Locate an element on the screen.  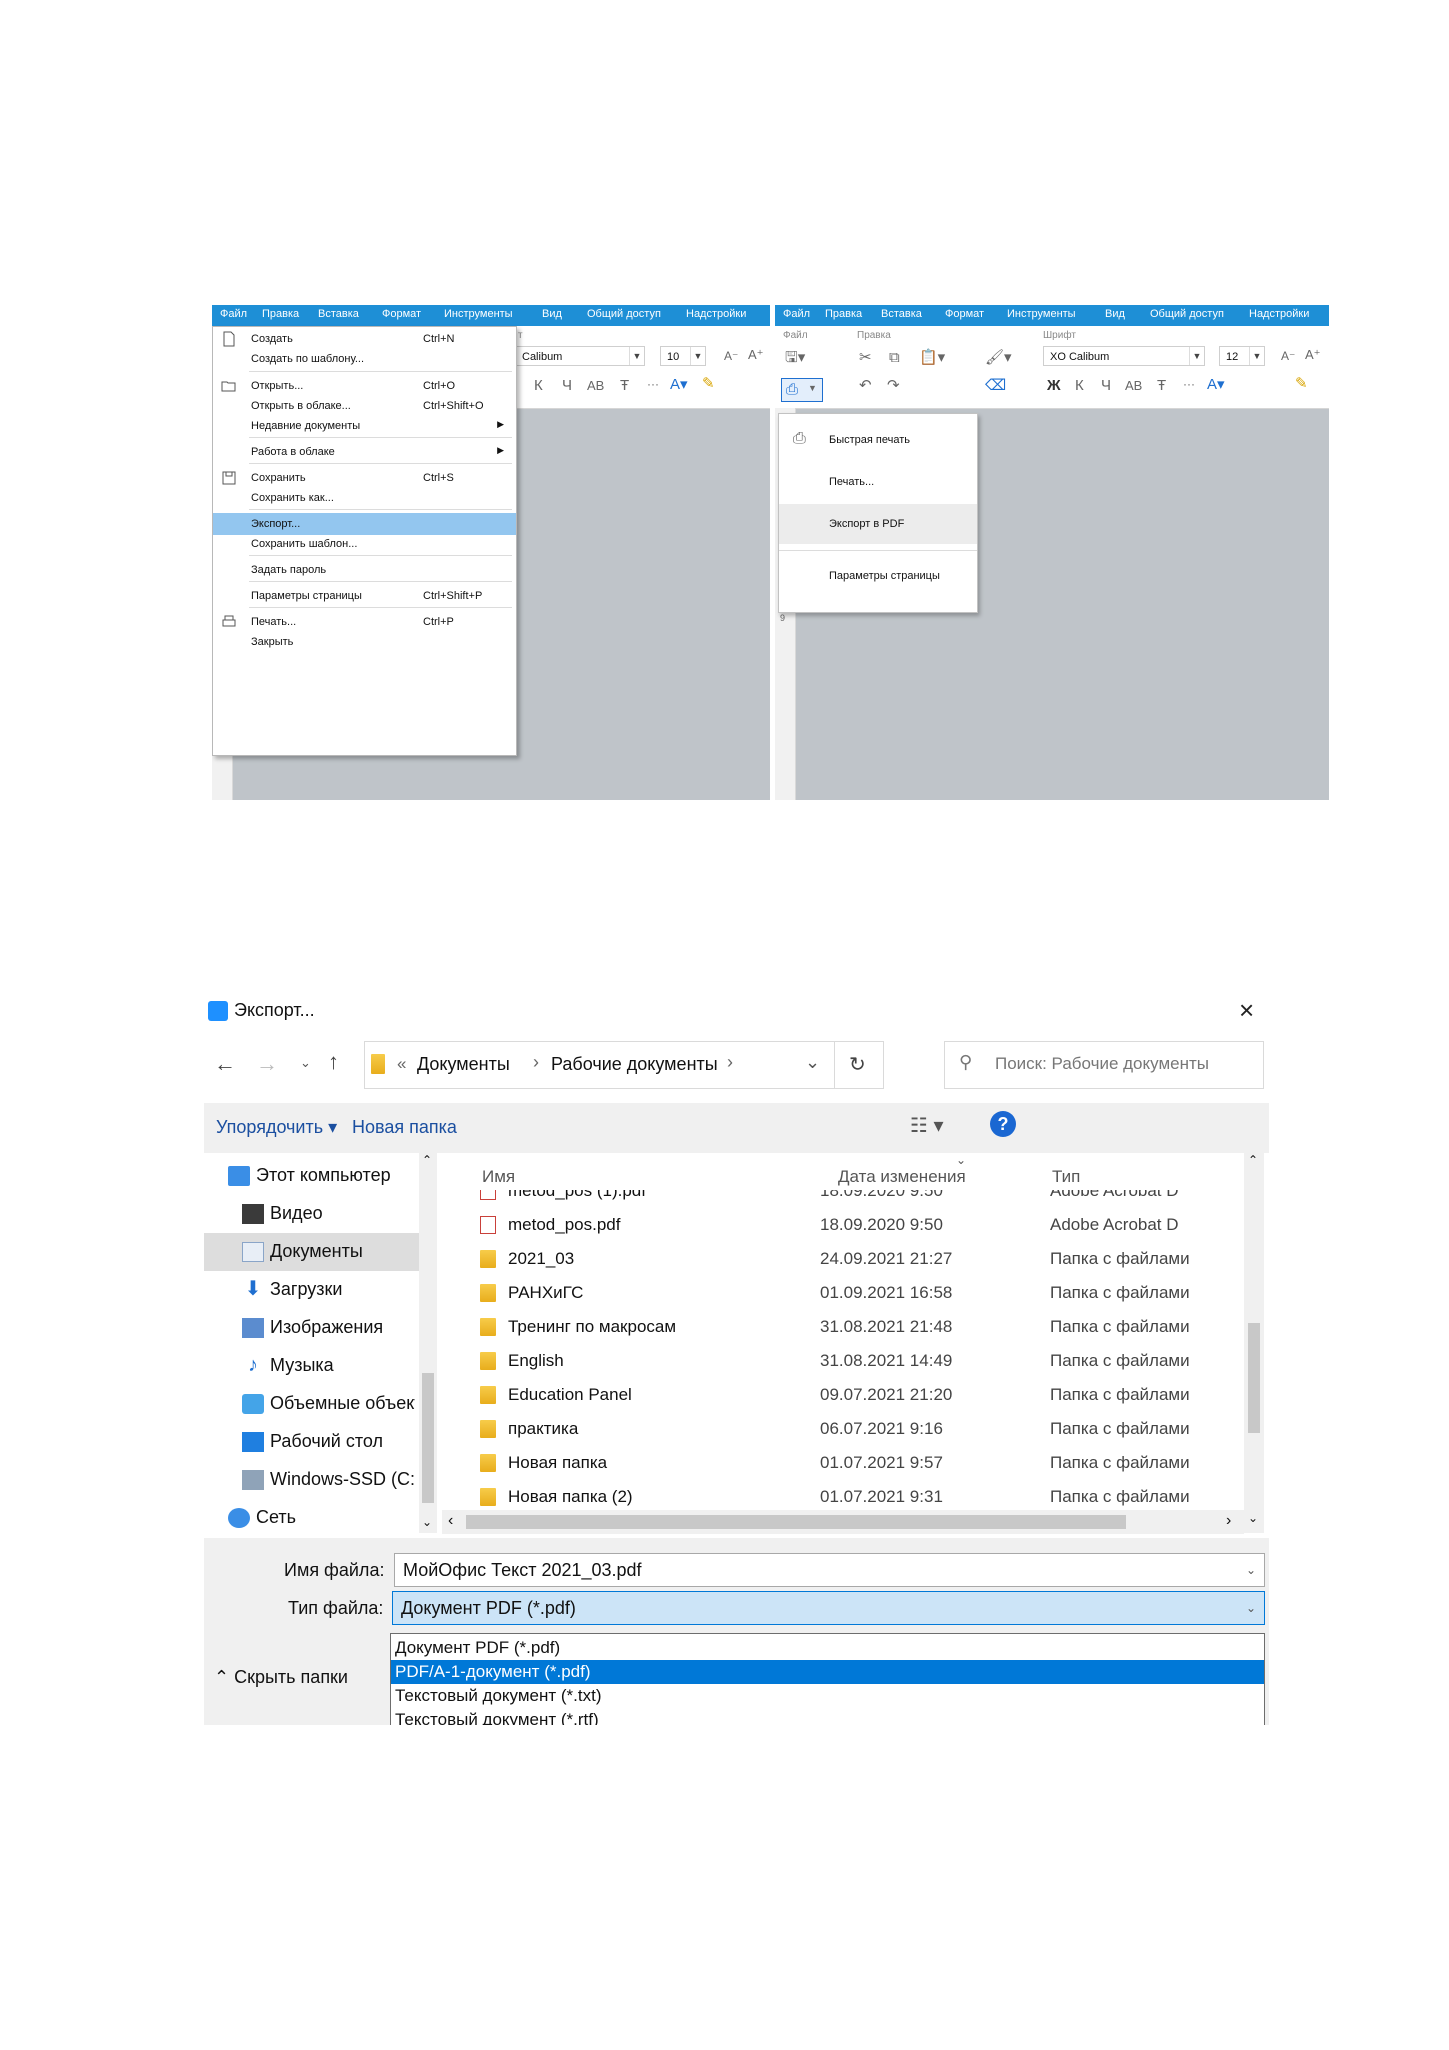
scroll-down-icon: ⌄ is located at coordinates (1253, 1518).